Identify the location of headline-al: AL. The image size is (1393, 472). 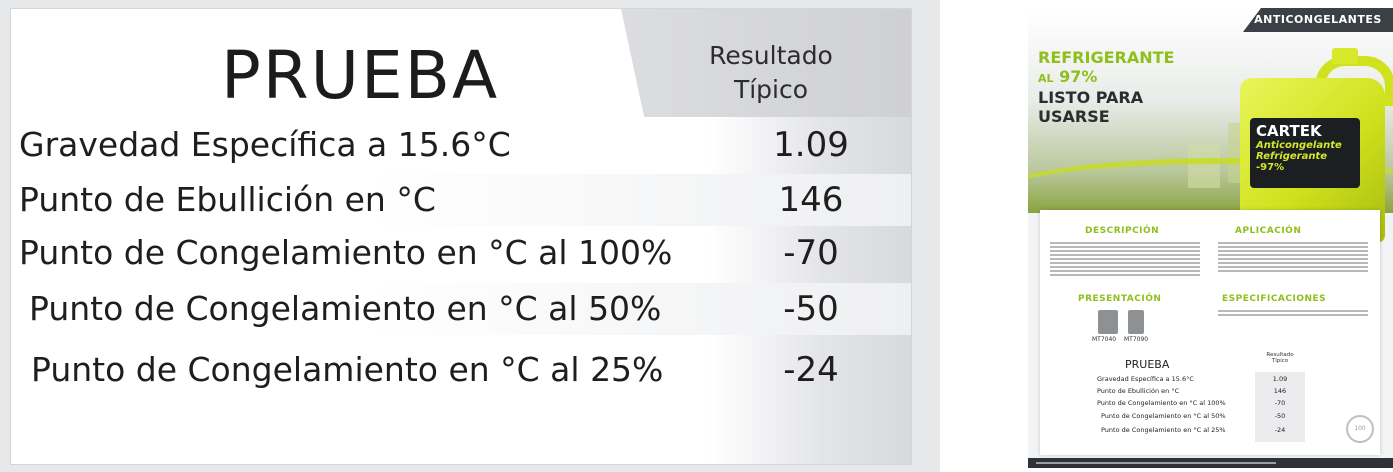
(1046, 78).